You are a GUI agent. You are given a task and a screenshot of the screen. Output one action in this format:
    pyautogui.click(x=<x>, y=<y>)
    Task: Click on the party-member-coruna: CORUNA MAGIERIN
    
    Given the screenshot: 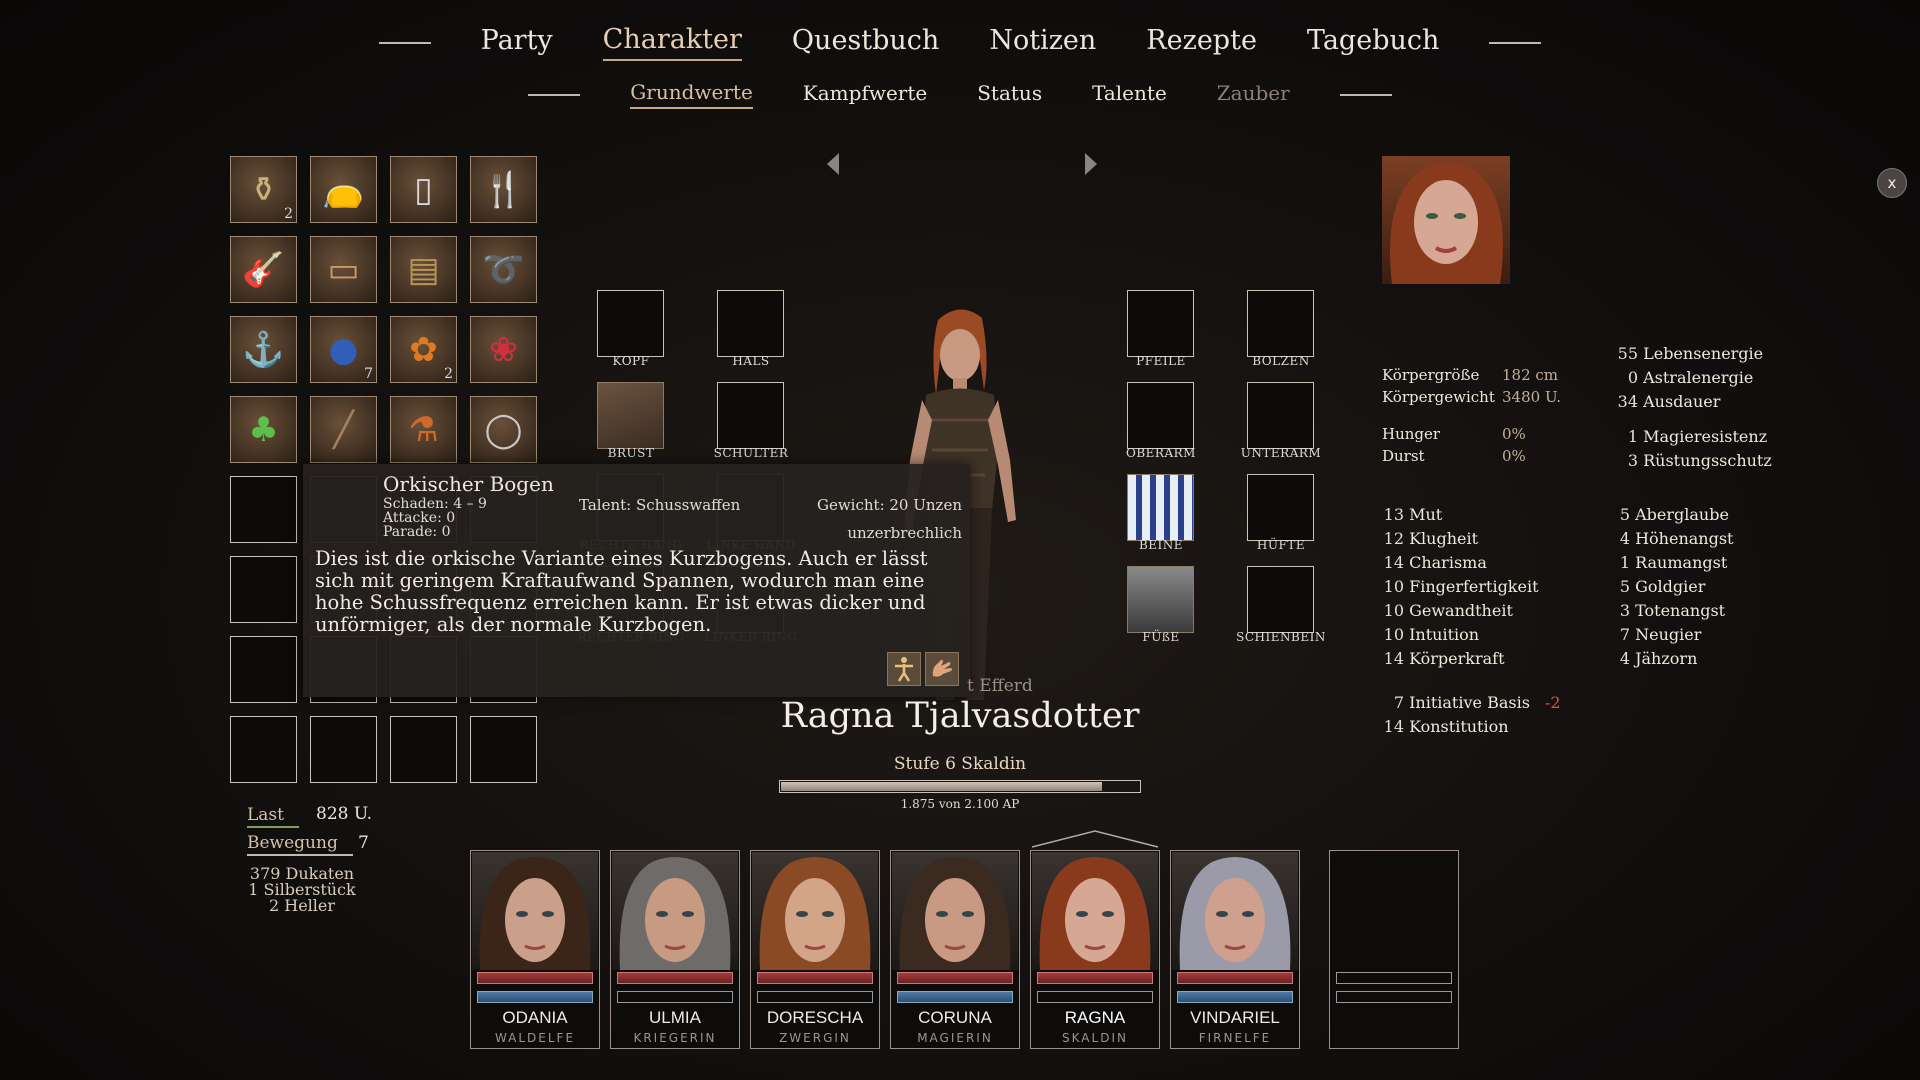 What is the action you would take?
    pyautogui.click(x=955, y=949)
    